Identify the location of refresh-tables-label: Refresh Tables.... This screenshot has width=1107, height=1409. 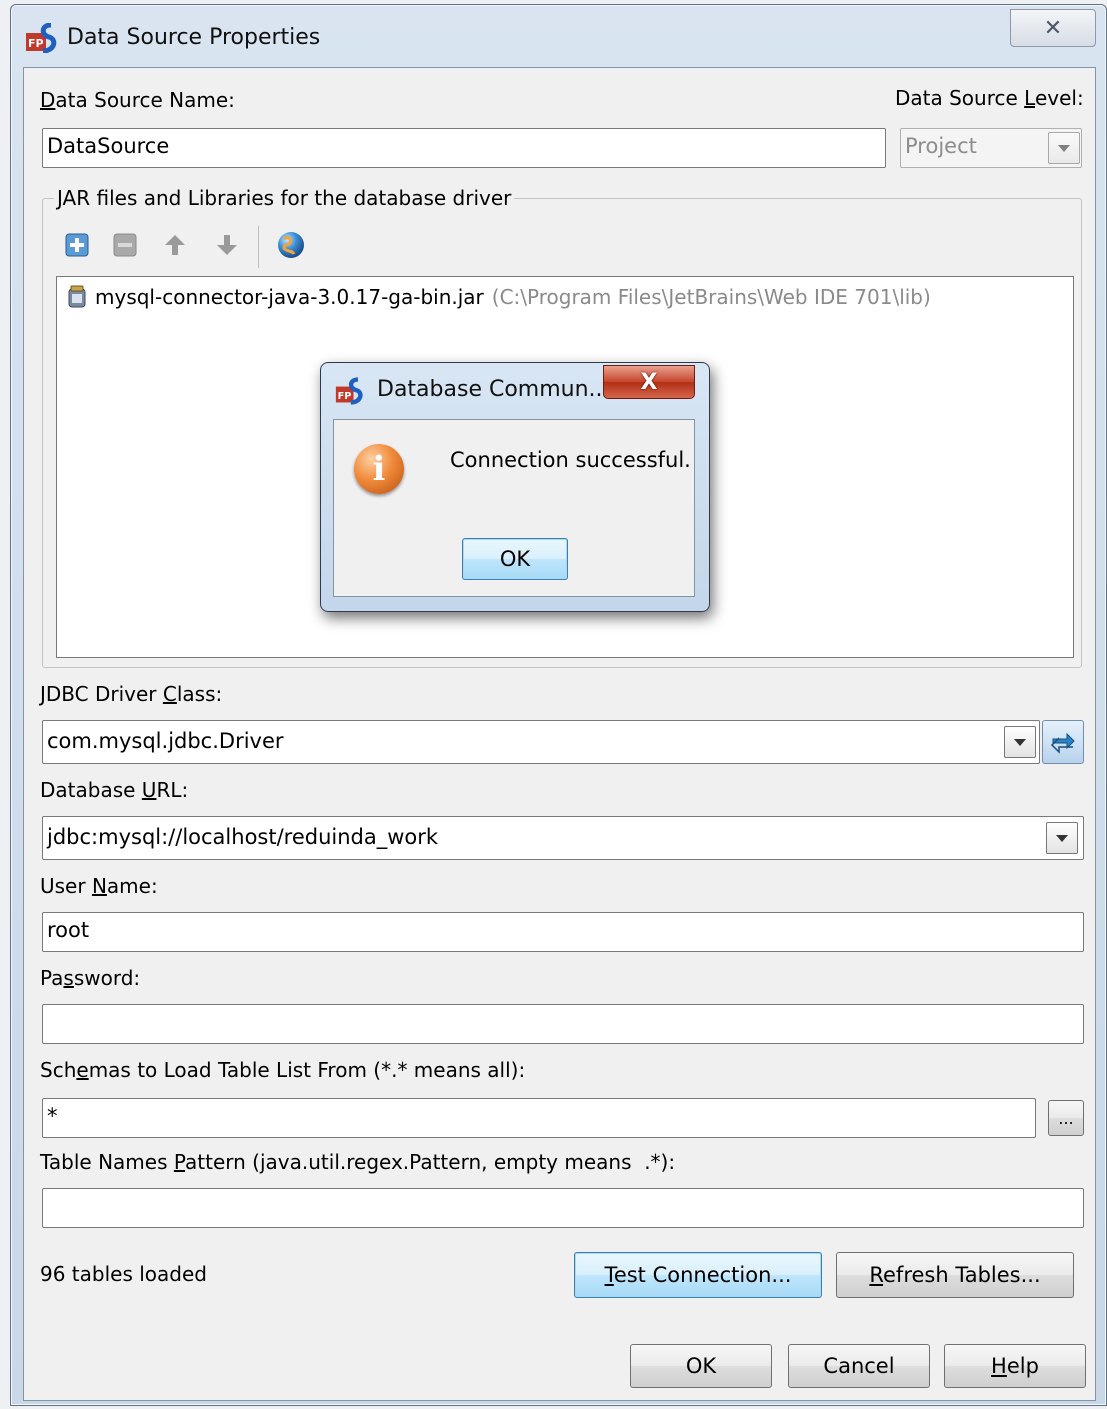
(955, 1275).